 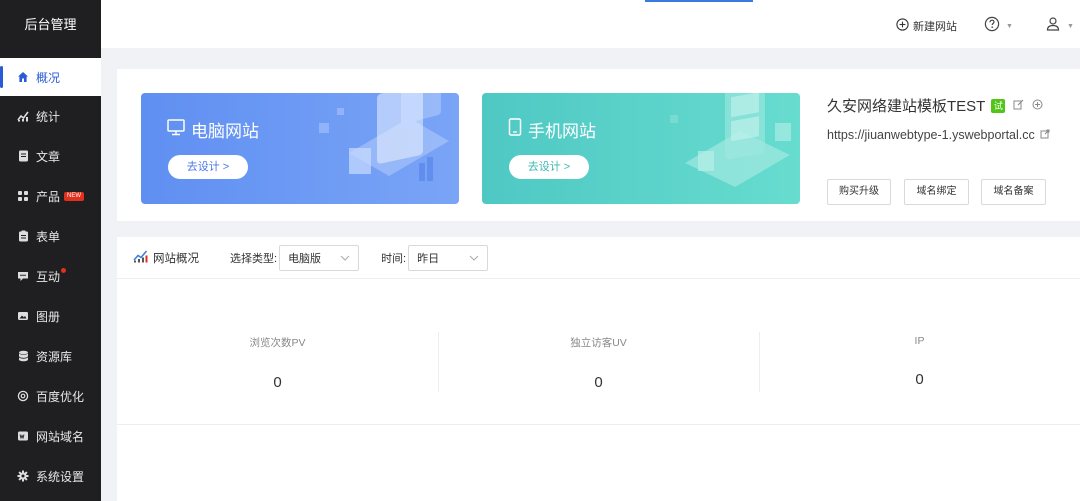 What do you see at coordinates (1013, 192) in the screenshot?
I see `domain-filing-button: 域名备案` at bounding box center [1013, 192].